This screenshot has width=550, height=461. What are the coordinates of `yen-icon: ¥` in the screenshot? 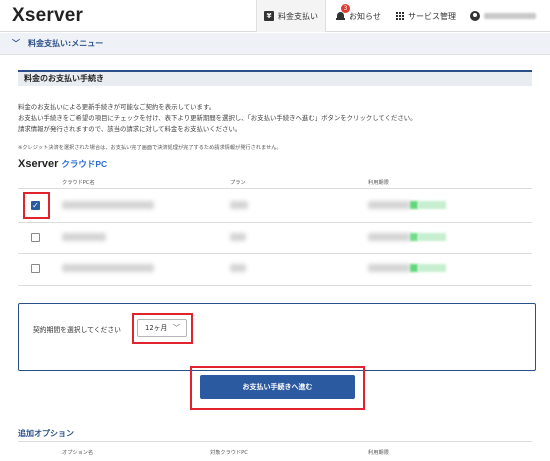 It's located at (269, 16).